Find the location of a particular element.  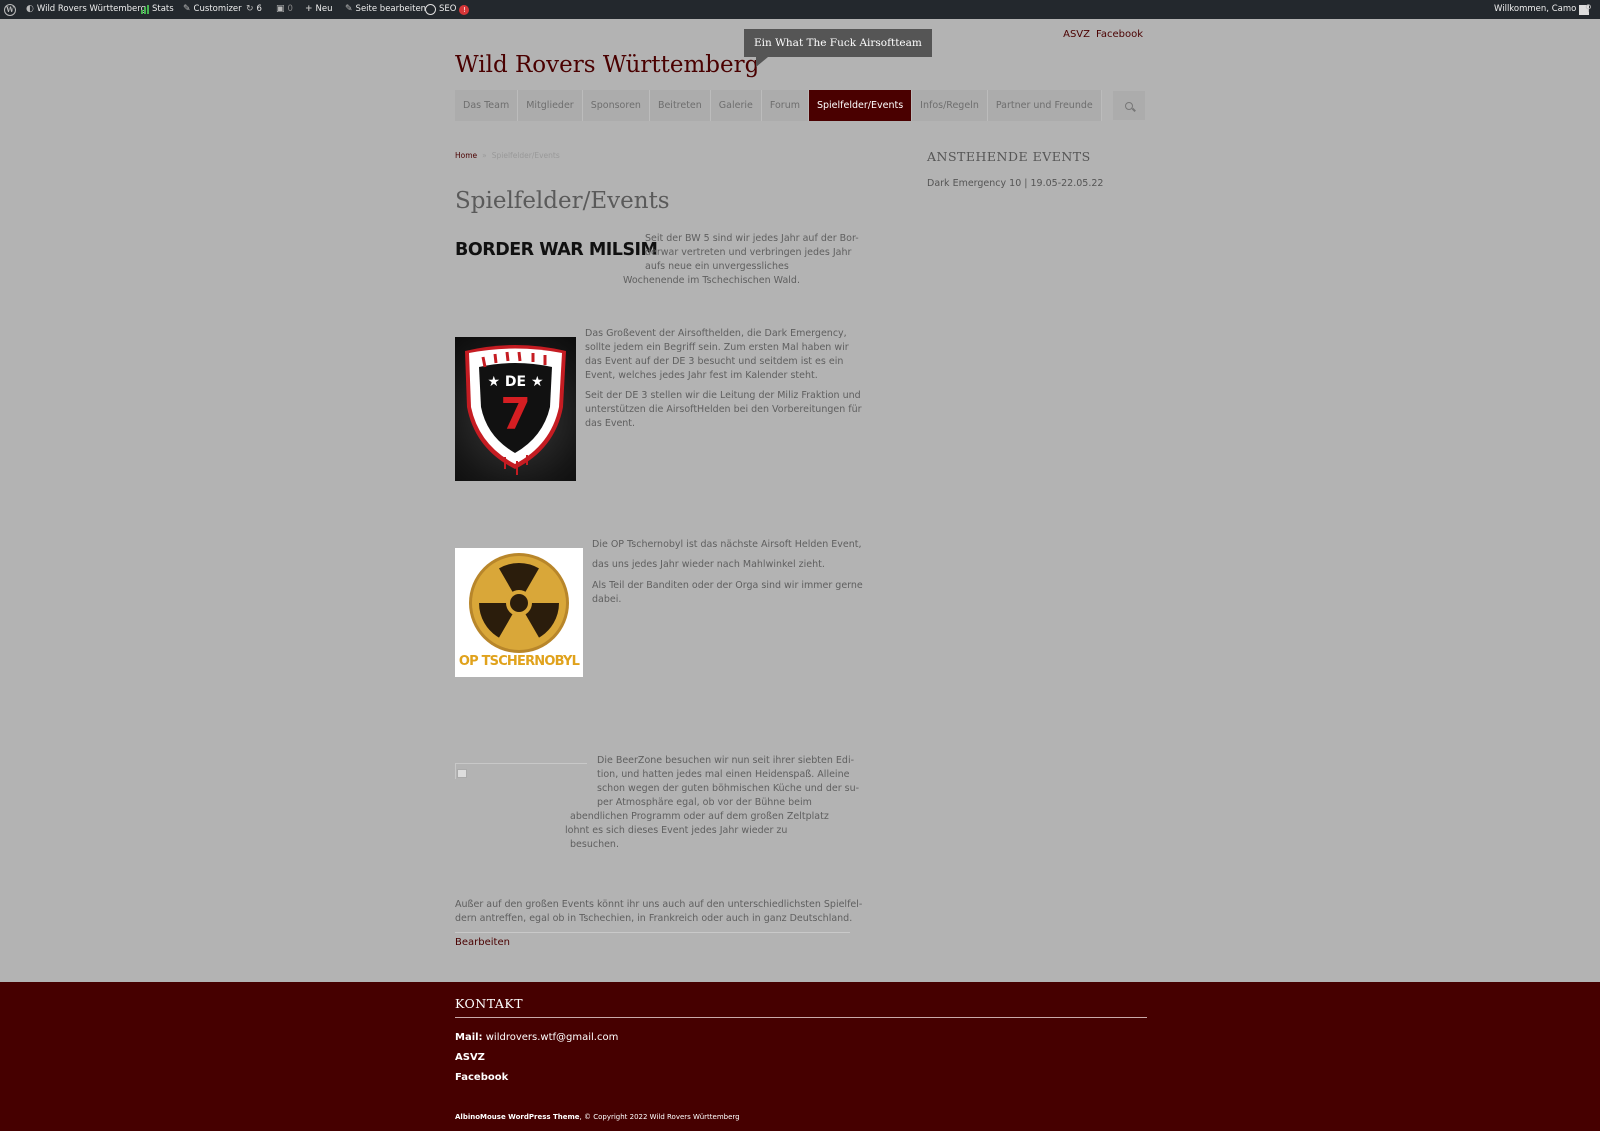

shield-label-de: ★ DE ★ is located at coordinates (515, 382).